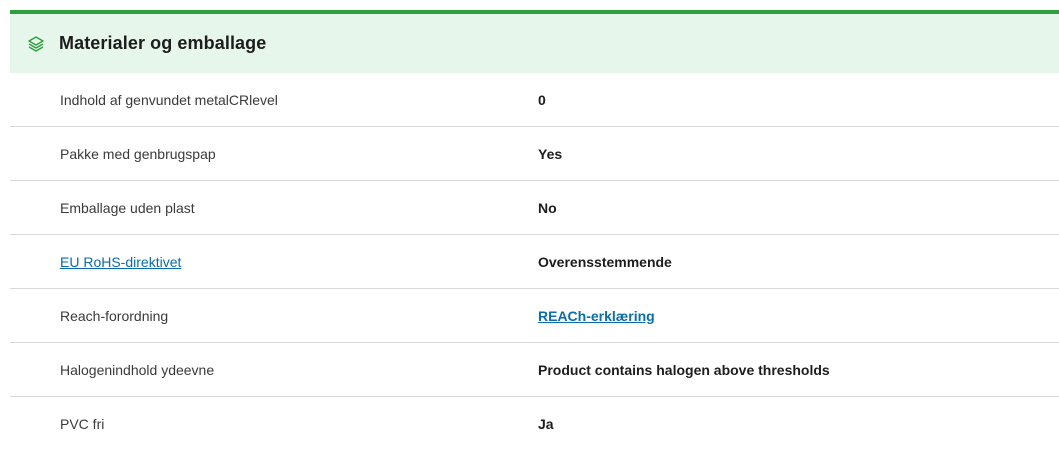 Image resolution: width=1059 pixels, height=451 pixels. I want to click on attribute-label: Reach-forordning, so click(114, 315).